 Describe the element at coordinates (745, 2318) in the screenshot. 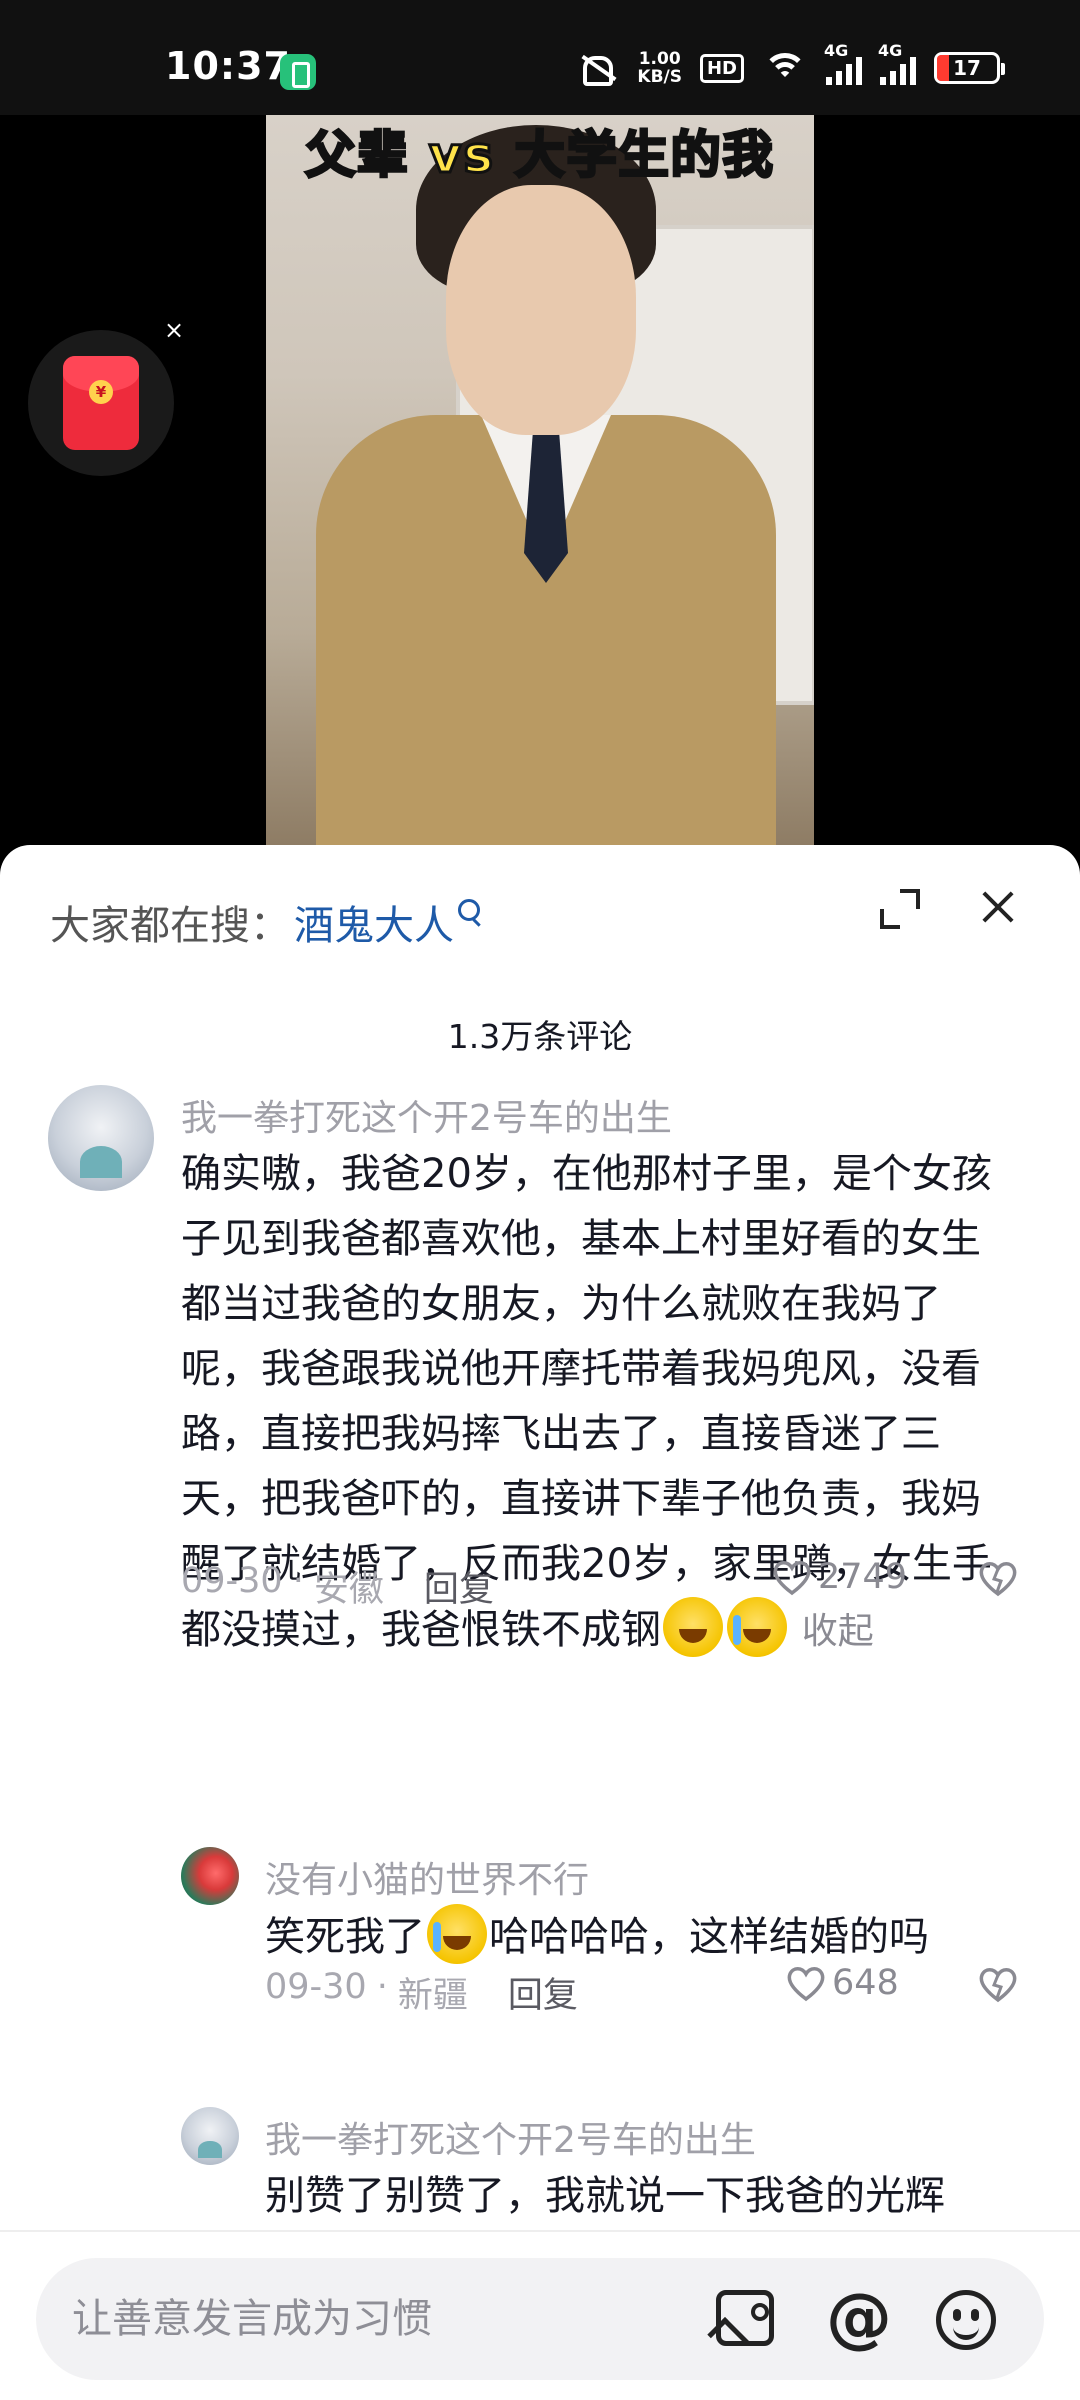

I see `image-icon` at that location.